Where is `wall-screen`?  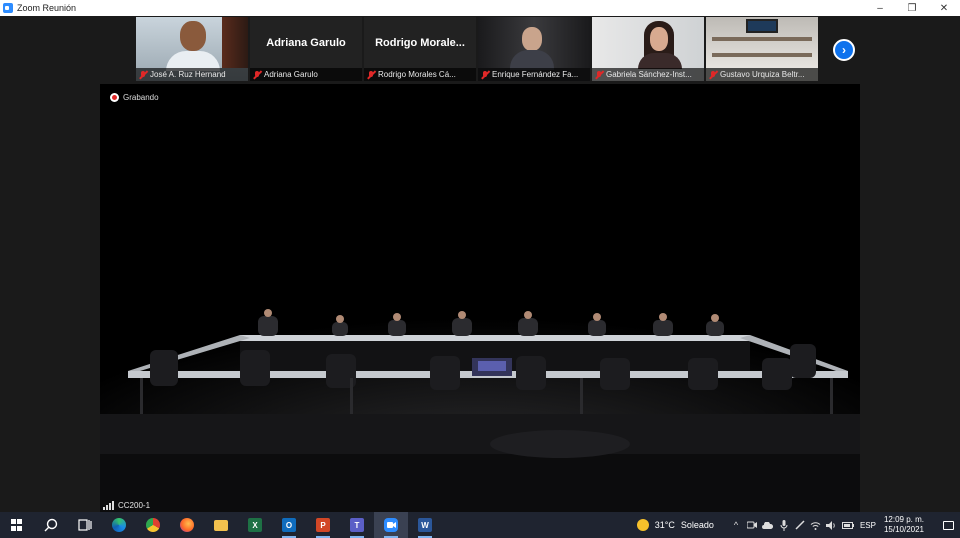
wall-screen is located at coordinates (762, 26).